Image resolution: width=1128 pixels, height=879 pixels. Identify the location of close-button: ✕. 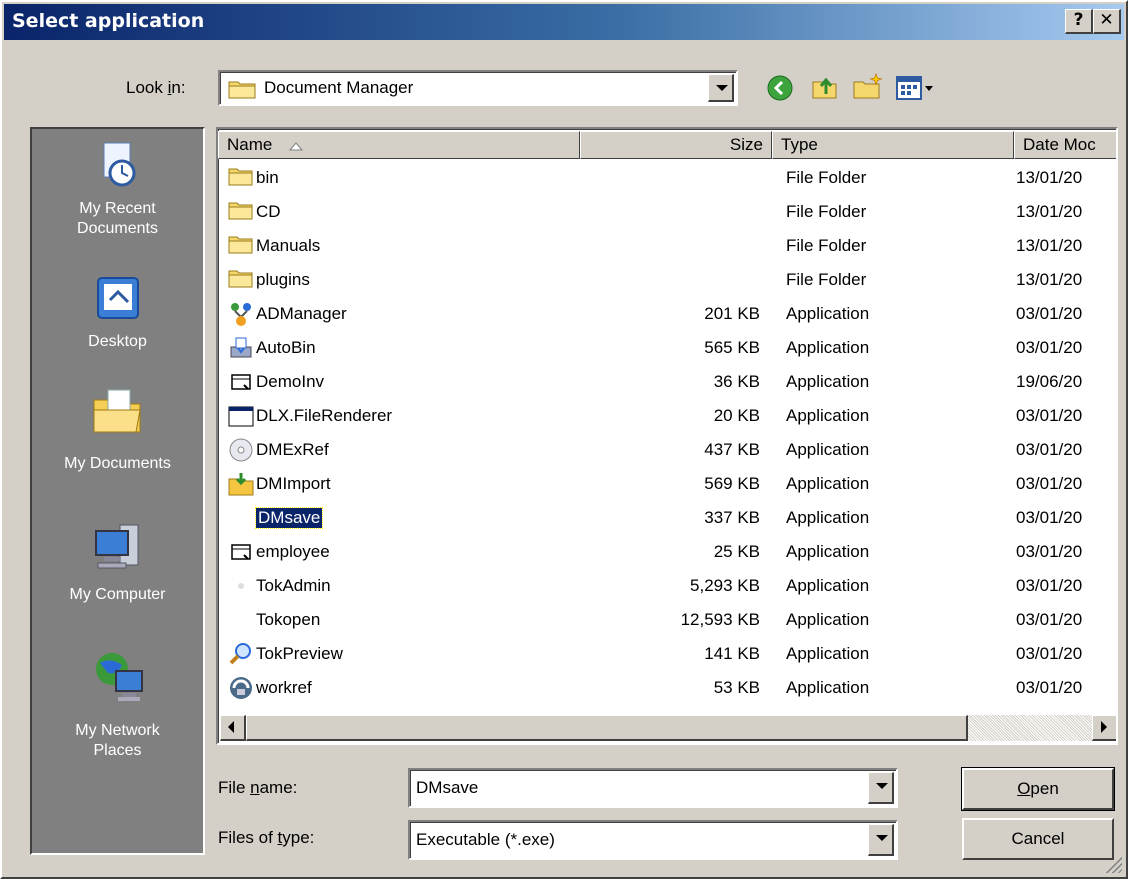
(1107, 21).